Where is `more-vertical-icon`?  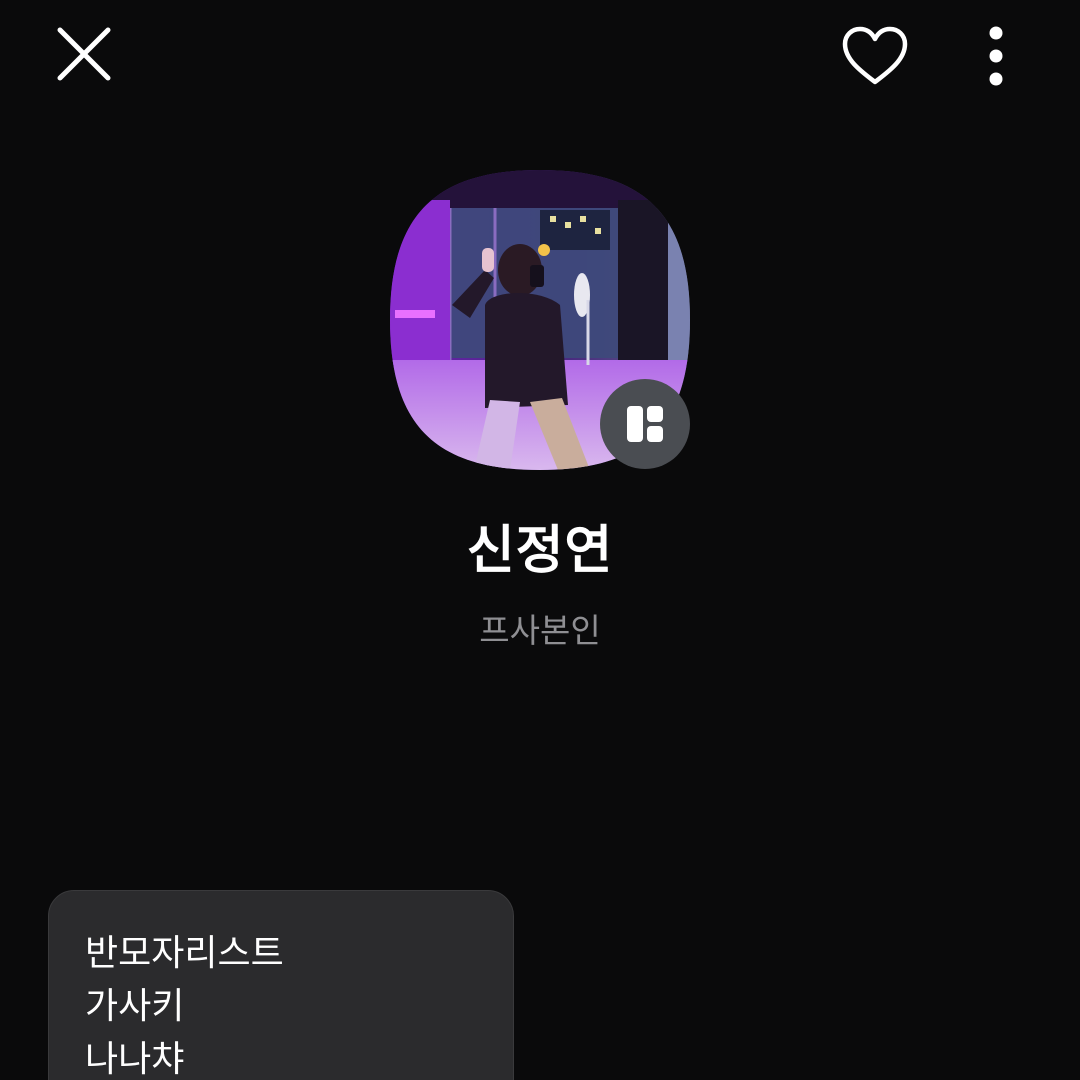 more-vertical-icon is located at coordinates (996, 56).